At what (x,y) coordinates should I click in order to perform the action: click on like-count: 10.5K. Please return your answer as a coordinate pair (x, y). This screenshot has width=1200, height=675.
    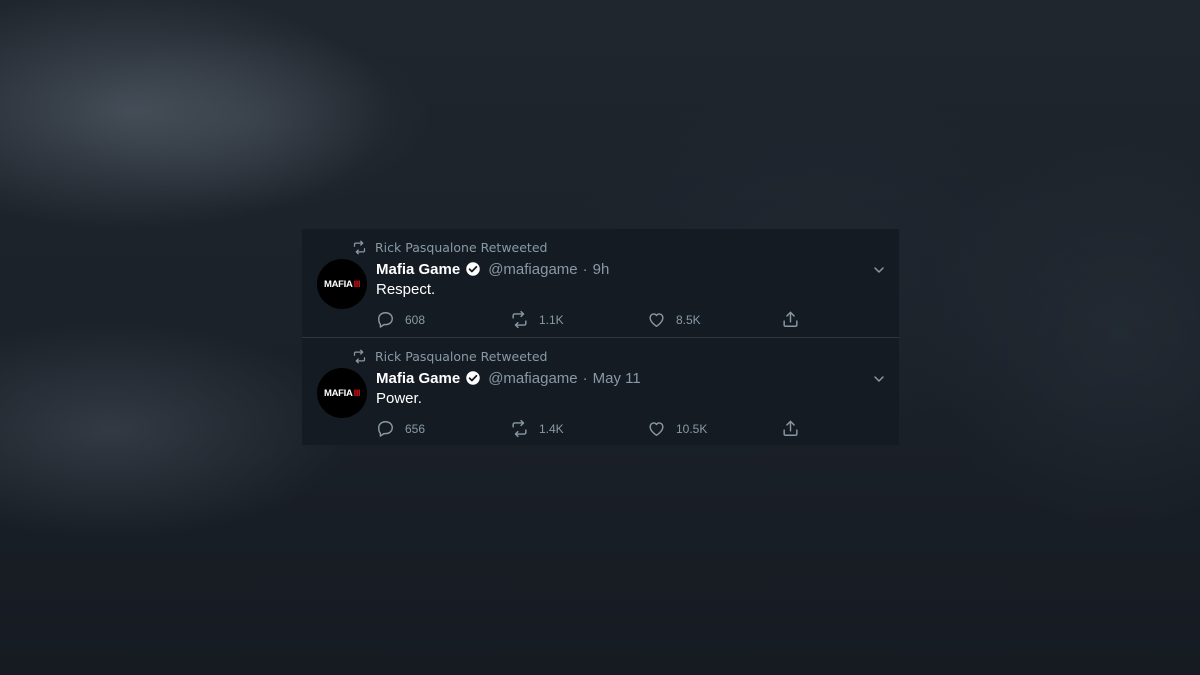
    Looking at the image, I should click on (692, 428).